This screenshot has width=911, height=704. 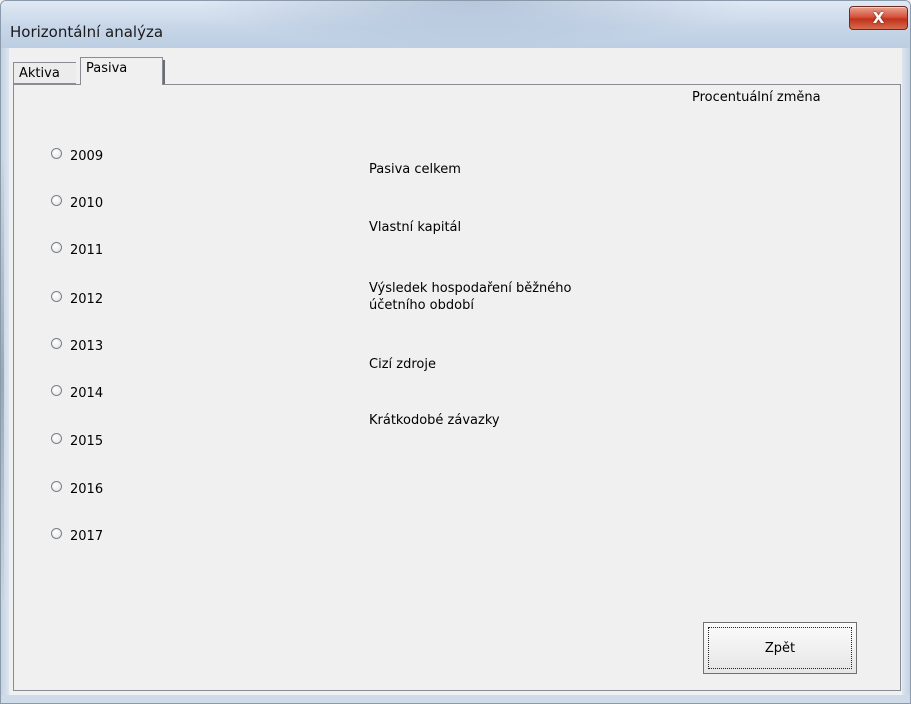 I want to click on label-vlastni-kapital: Vlastní kapitál, so click(x=415, y=227).